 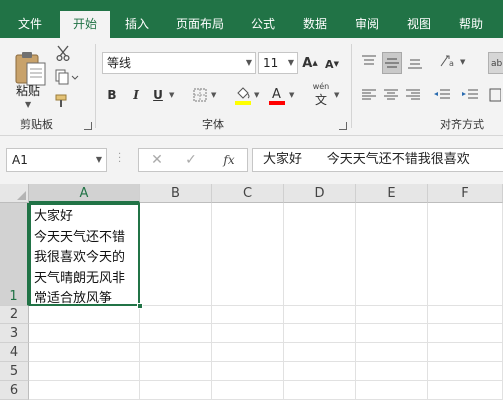 I want to click on font-name-select: 等线 ▼, so click(x=179, y=63).